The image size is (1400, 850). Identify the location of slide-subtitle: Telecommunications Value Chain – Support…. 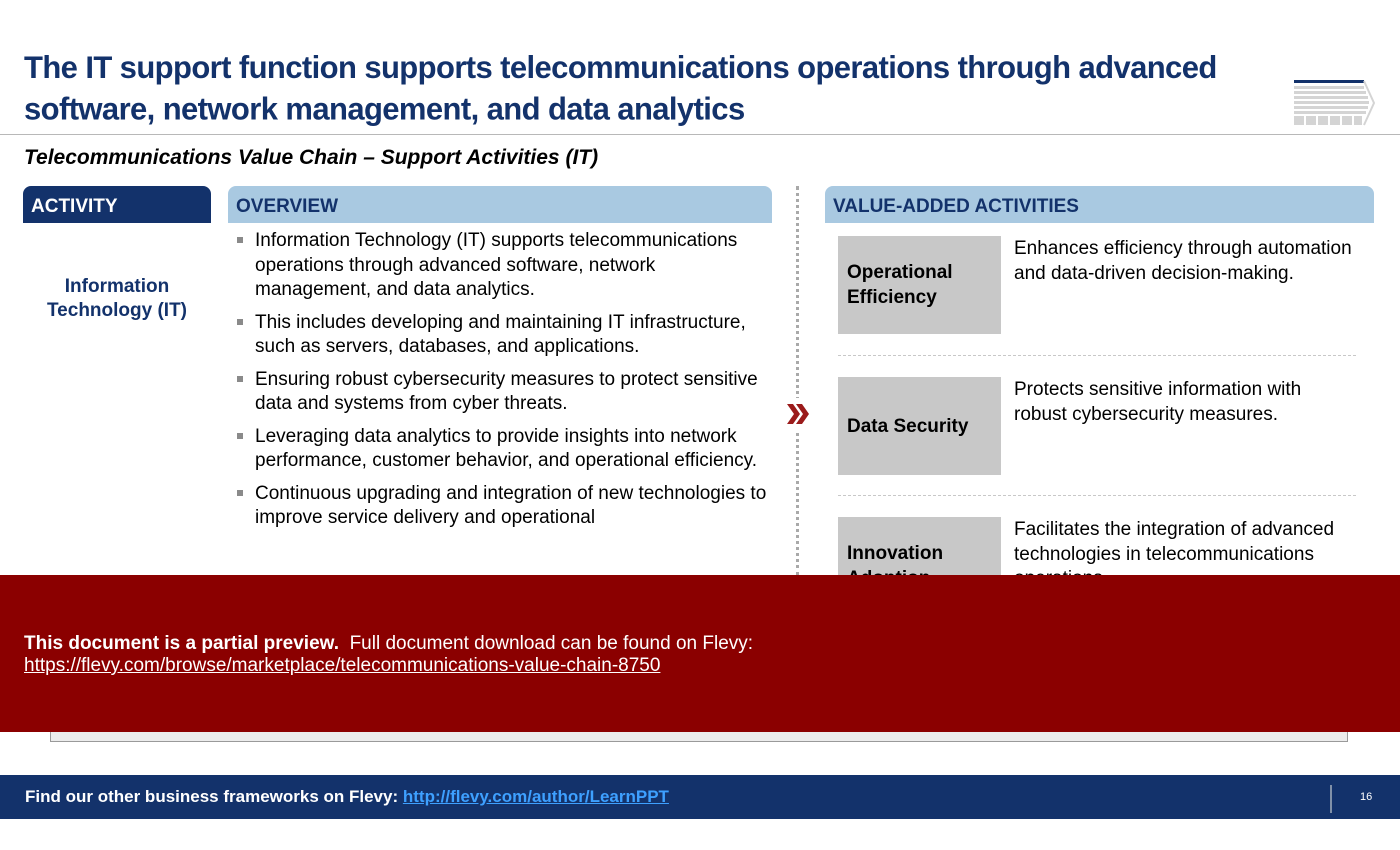
(311, 157).